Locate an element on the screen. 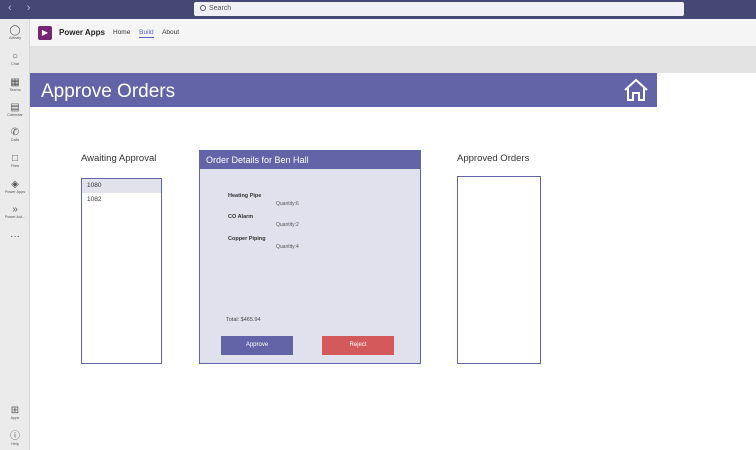 This screenshot has height=450, width=756. powerautomate-icon: » is located at coordinates (15, 209).